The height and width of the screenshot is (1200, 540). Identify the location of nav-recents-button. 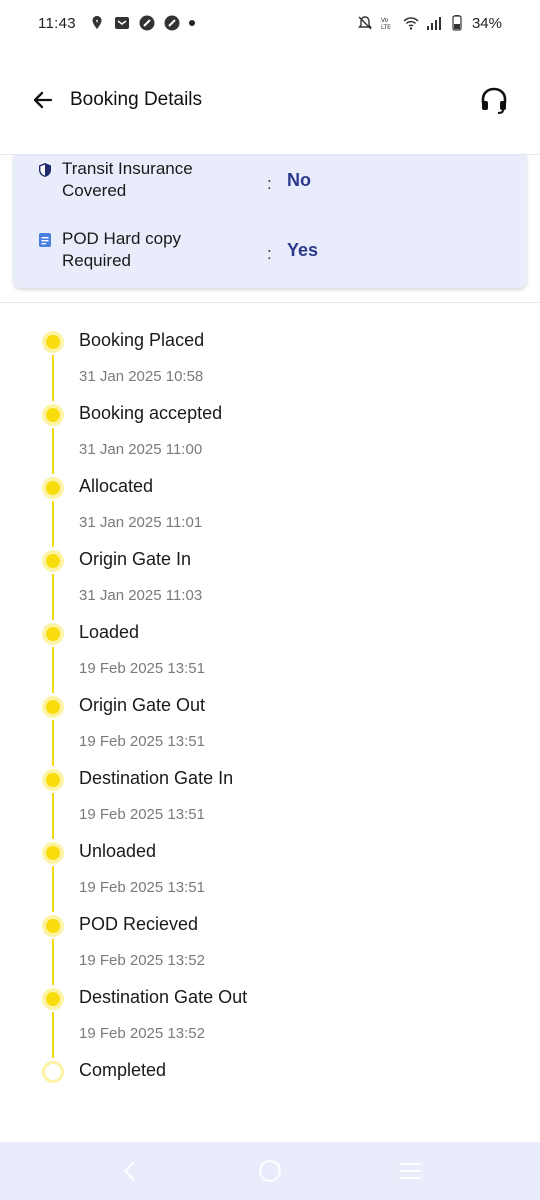
(410, 1171).